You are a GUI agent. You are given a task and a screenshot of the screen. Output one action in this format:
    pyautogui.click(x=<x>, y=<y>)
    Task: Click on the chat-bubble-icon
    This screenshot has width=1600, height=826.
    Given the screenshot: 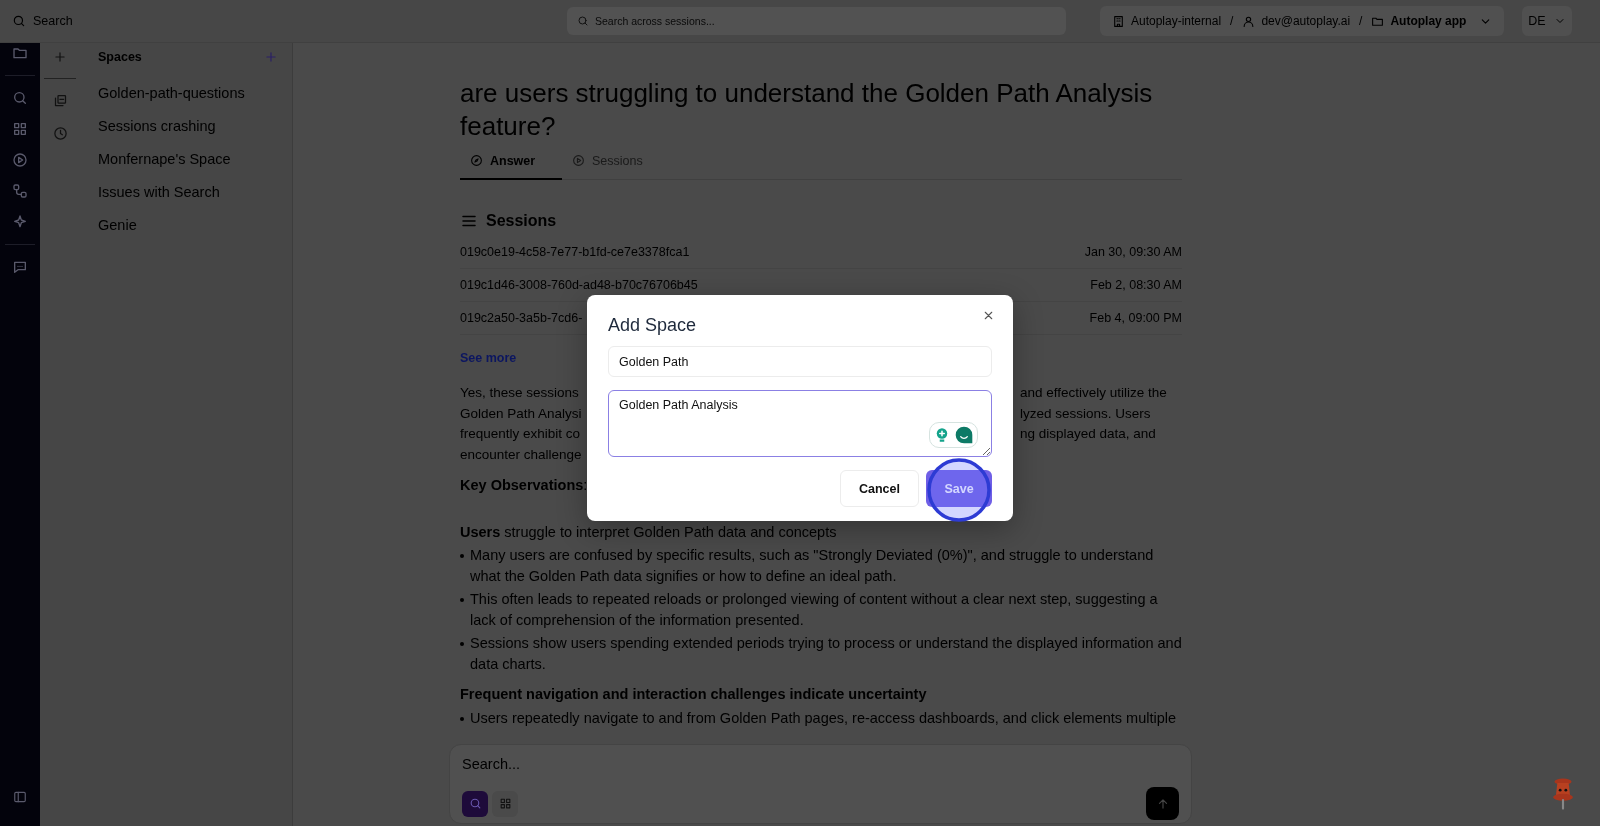 What is the action you would take?
    pyautogui.click(x=964, y=435)
    